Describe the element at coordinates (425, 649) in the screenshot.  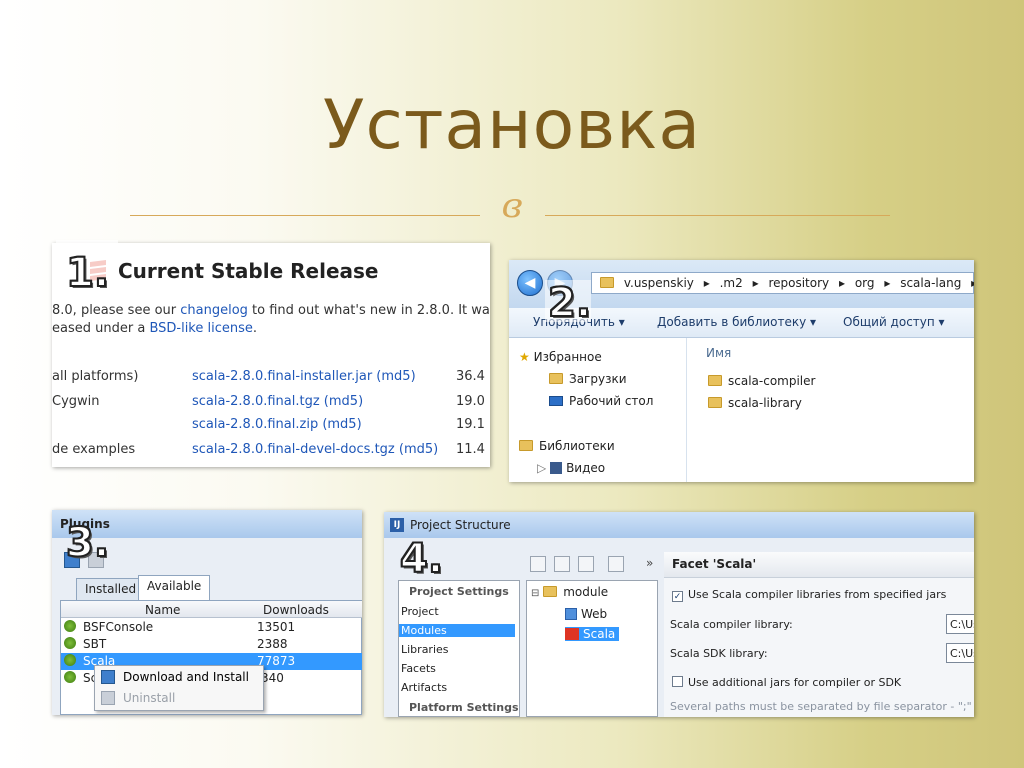
I see `settings-item-libraries: Libraries` at that location.